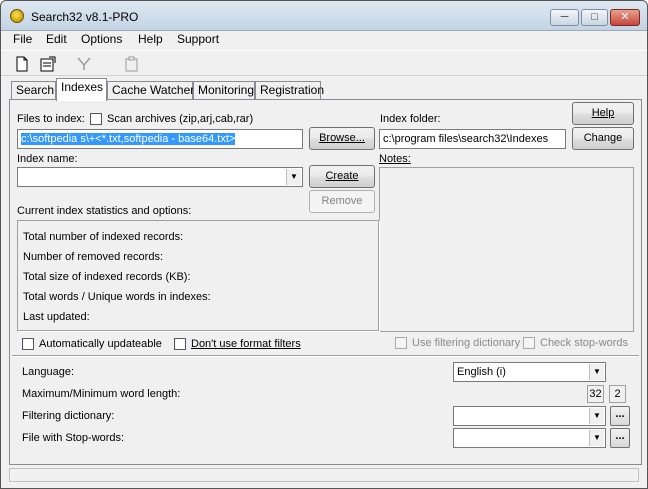  What do you see at coordinates (324, 16) in the screenshot?
I see `title-bar: Search32 v8.1-PRO ─ □ ✕` at bounding box center [324, 16].